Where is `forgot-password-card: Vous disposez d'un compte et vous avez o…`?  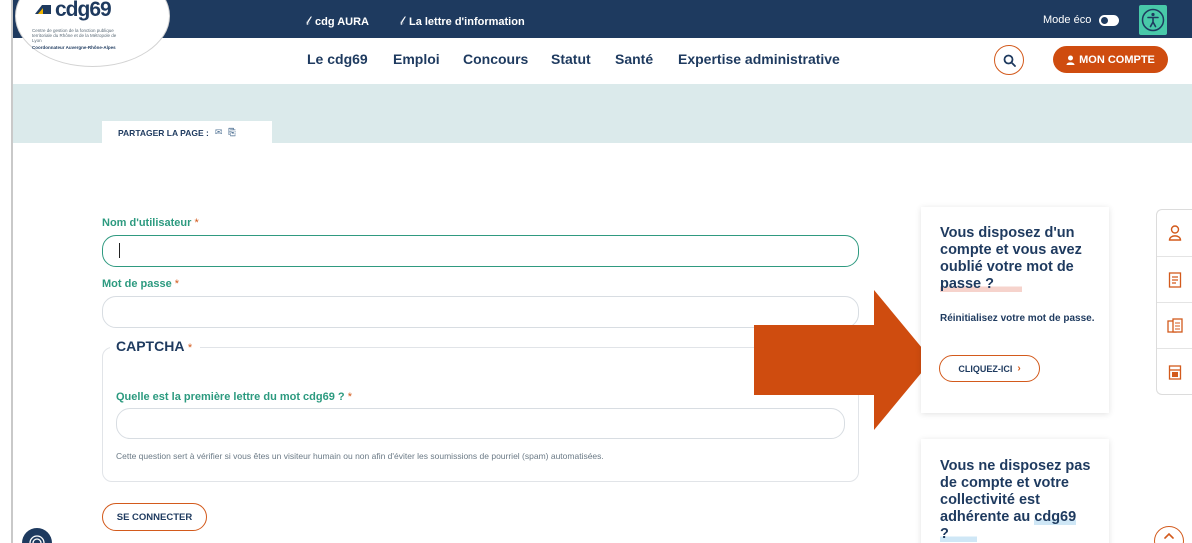
forgot-password-card: Vous disposez d'un compte et vous avez o… is located at coordinates (1015, 310).